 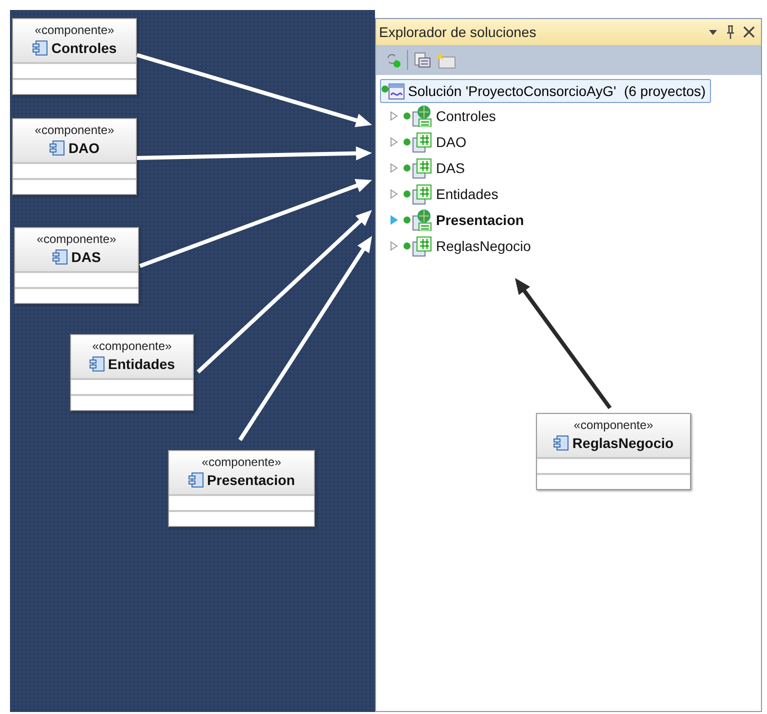 What do you see at coordinates (749, 32) in the screenshot?
I see `close-icon` at bounding box center [749, 32].